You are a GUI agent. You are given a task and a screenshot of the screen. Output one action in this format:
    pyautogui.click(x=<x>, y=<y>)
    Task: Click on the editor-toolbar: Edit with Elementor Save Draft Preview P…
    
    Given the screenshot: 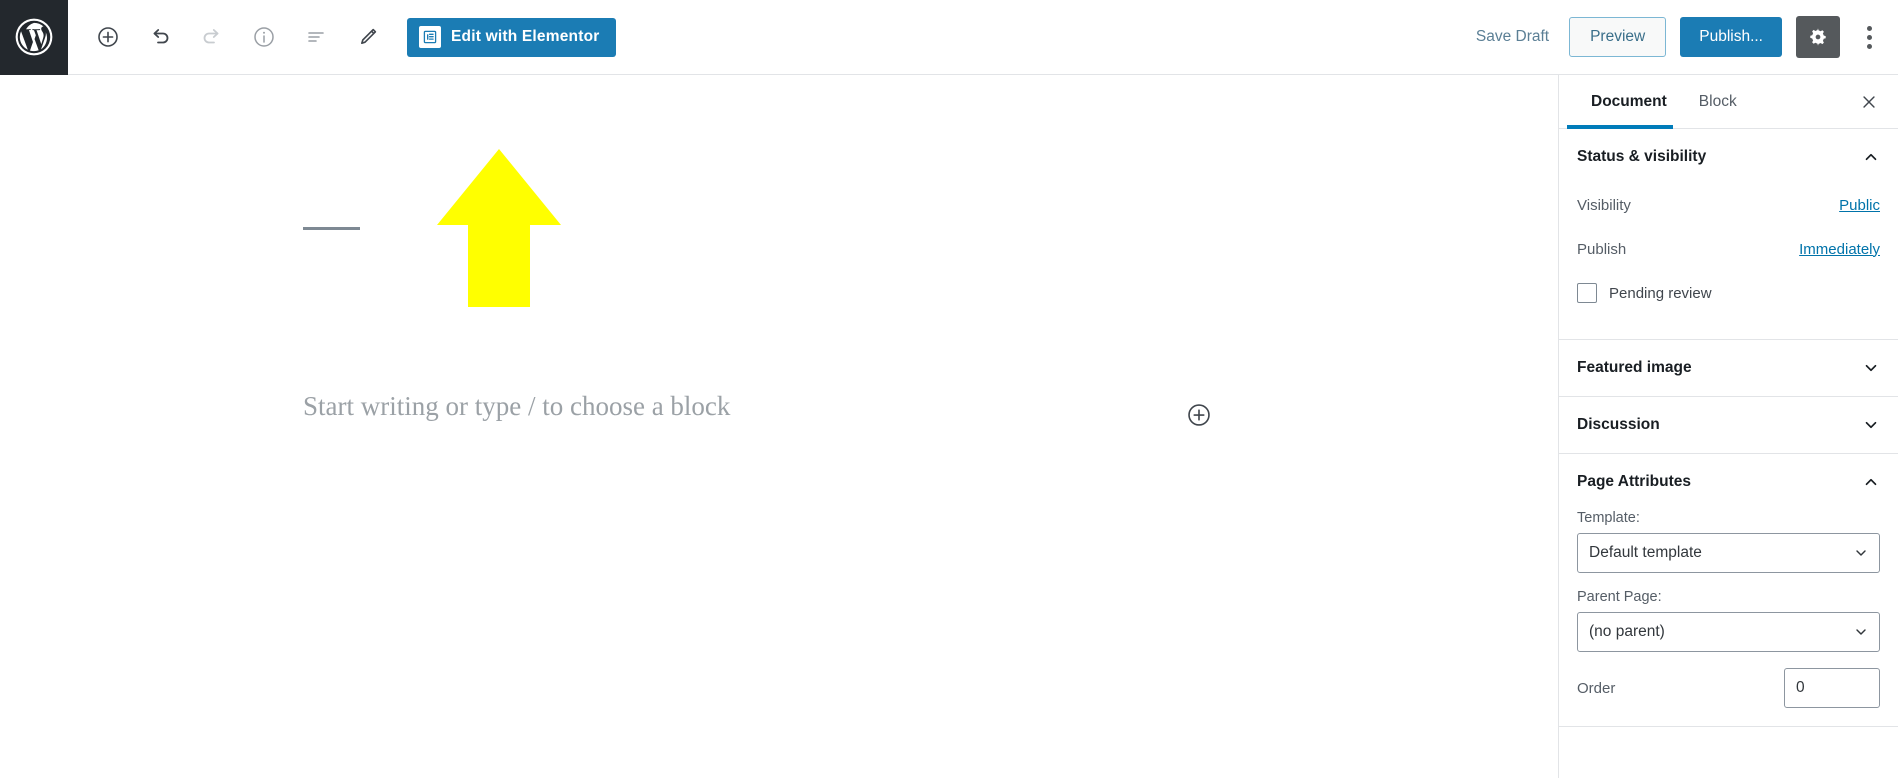 What is the action you would take?
    pyautogui.click(x=949, y=37)
    